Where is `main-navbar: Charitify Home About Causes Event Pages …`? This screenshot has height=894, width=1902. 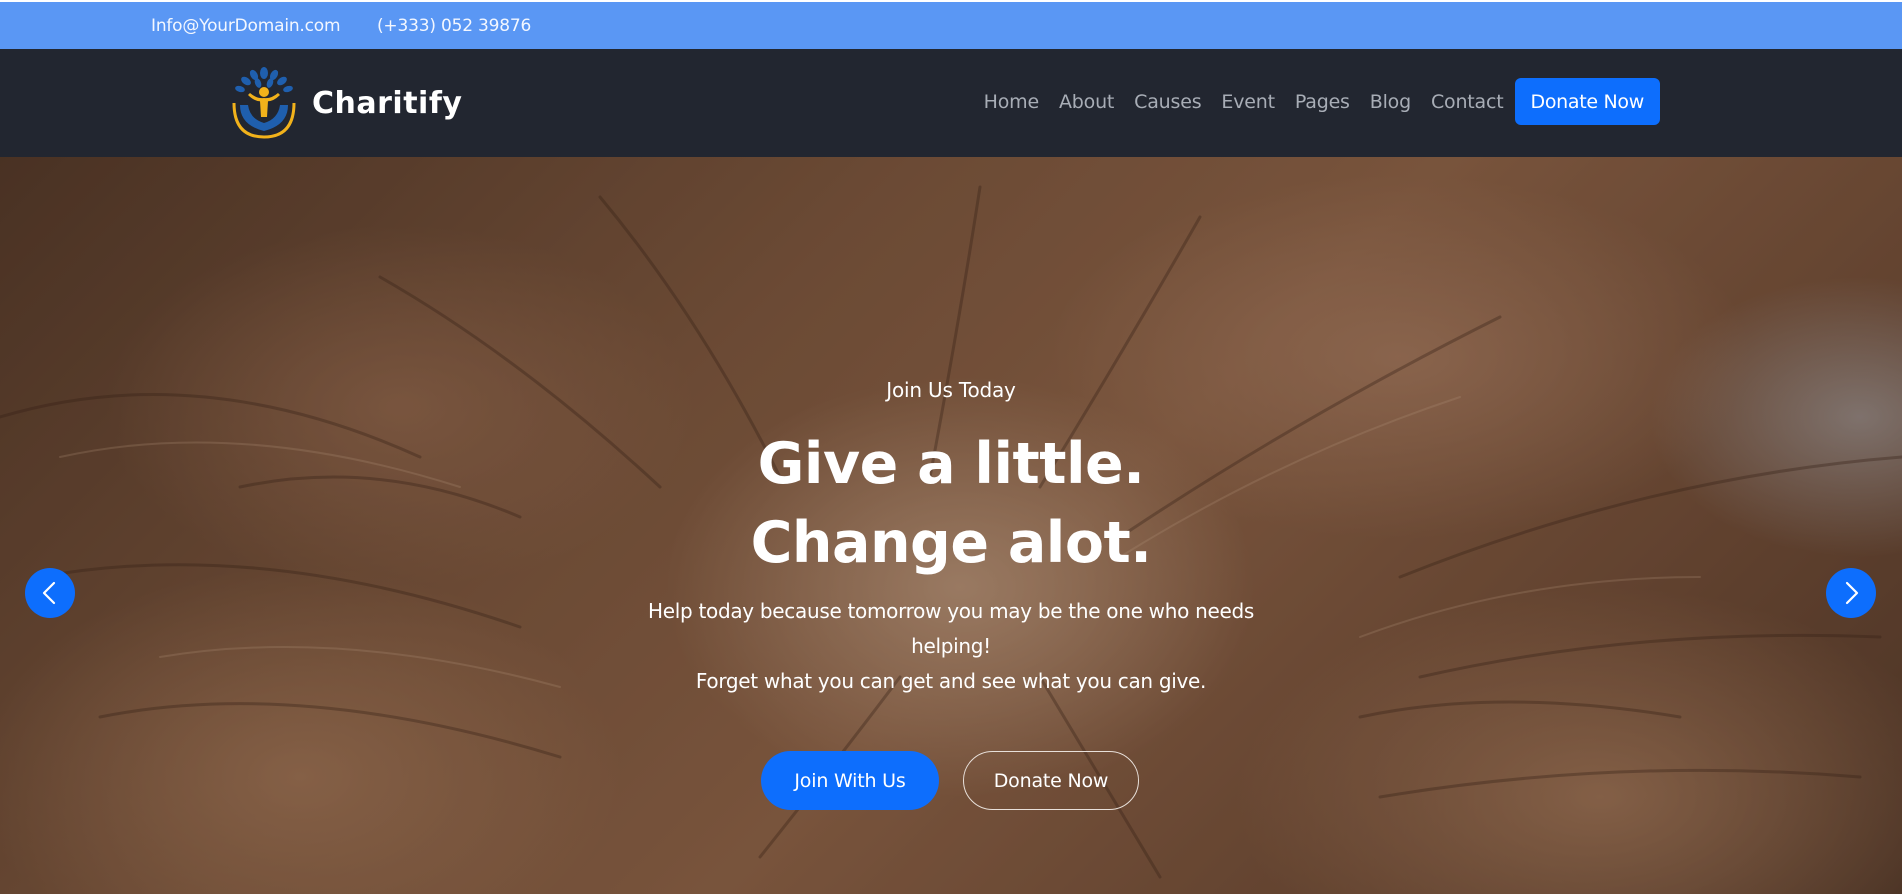
main-navbar: Charitify Home About Causes Event Pages … is located at coordinates (951, 103).